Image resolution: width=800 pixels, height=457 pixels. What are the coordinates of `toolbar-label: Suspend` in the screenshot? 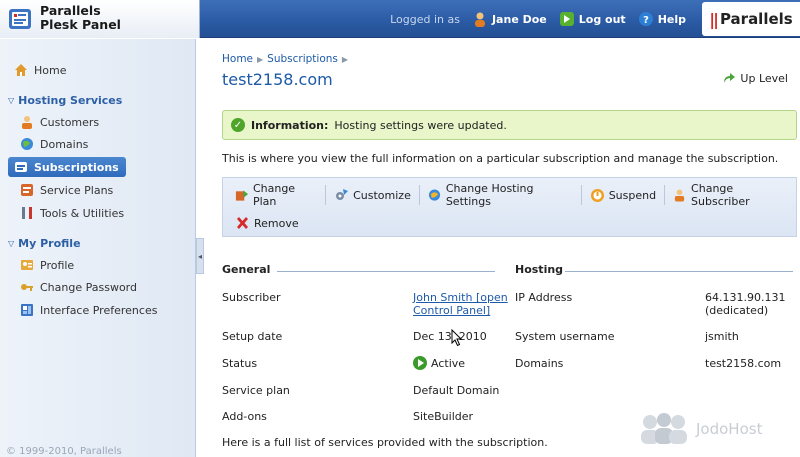 It's located at (632, 195).